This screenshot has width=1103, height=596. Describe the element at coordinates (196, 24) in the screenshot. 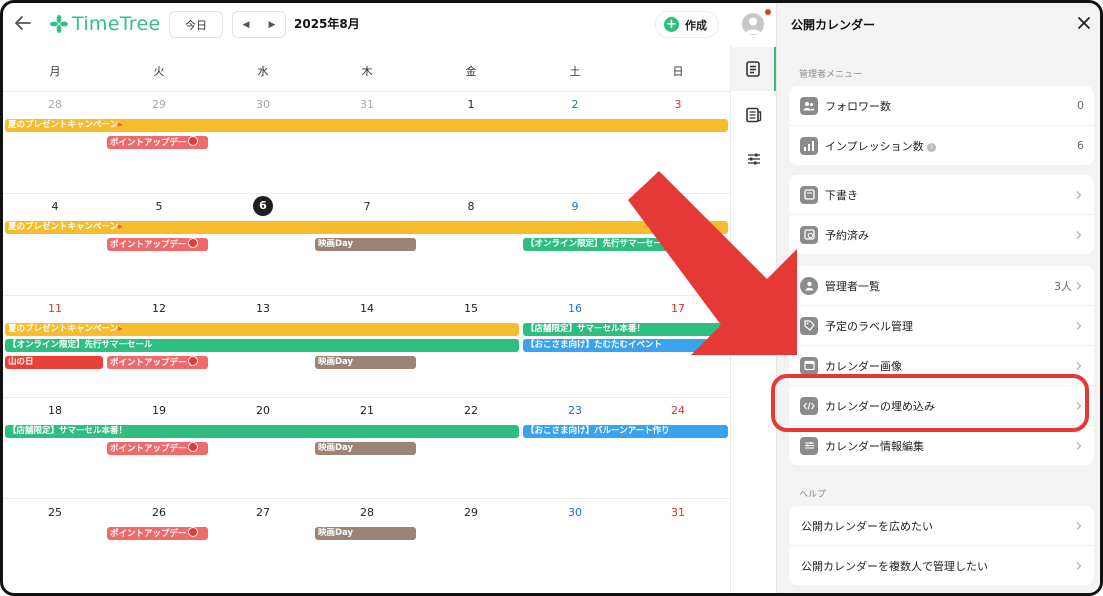

I see `today-button: 今日` at that location.